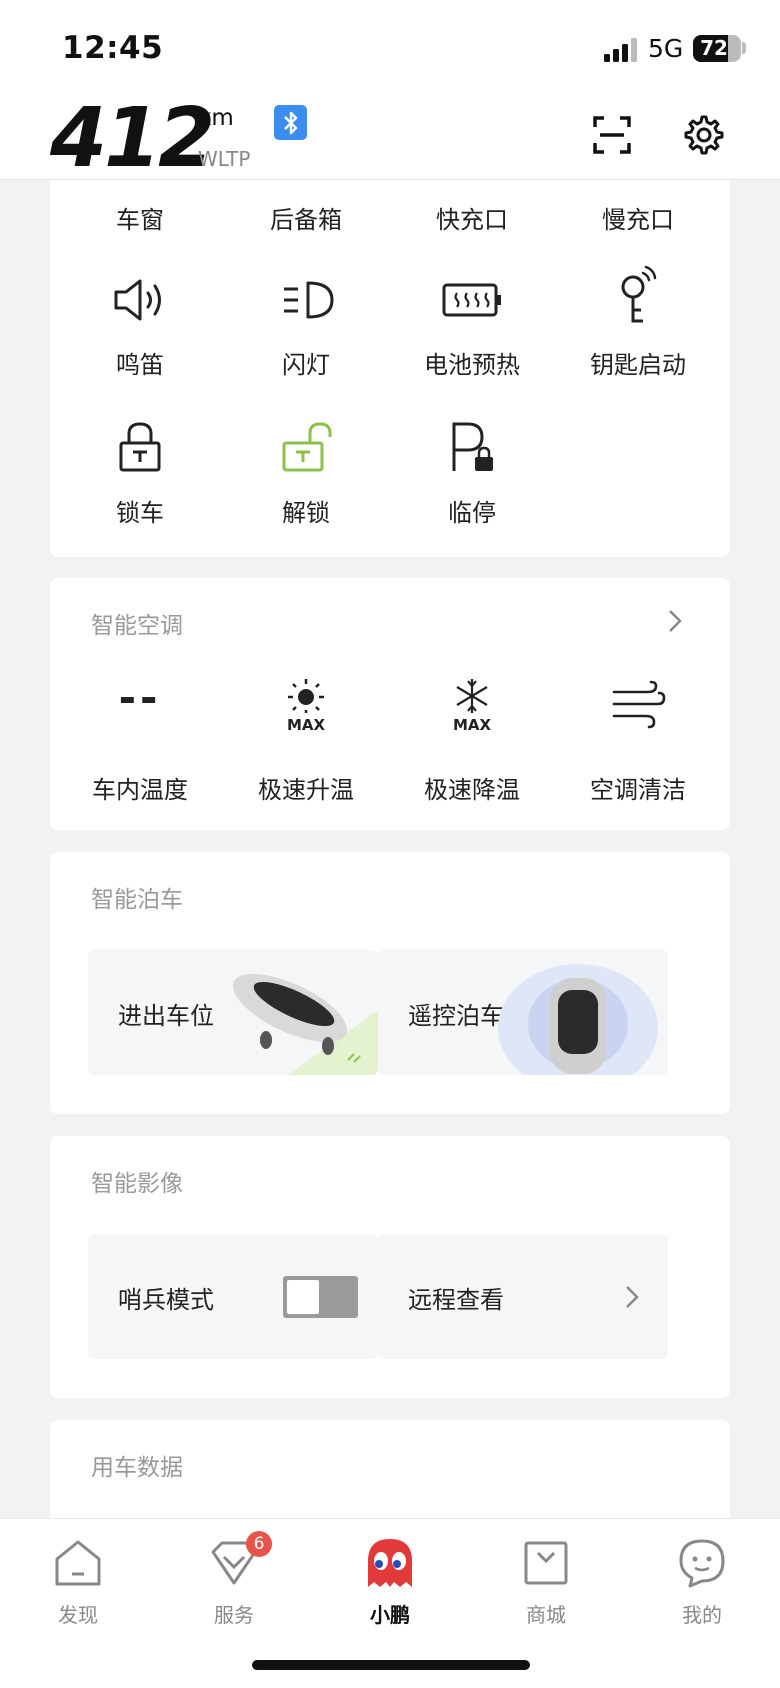 The width and height of the screenshot is (780, 1688). I want to click on fast-charge-port-control: 快充口, so click(472, 217).